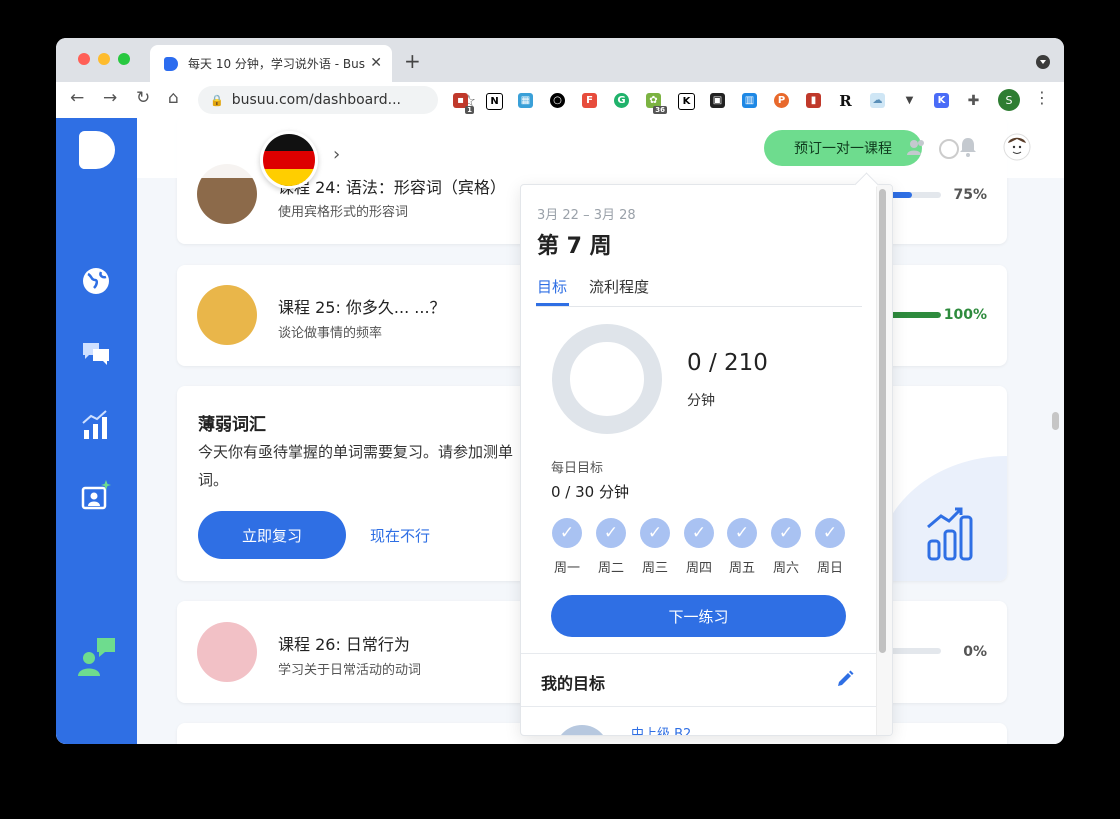 This screenshot has height=819, width=1120. Describe the element at coordinates (698, 568) in the screenshot. I see `day-label: 周四` at that location.